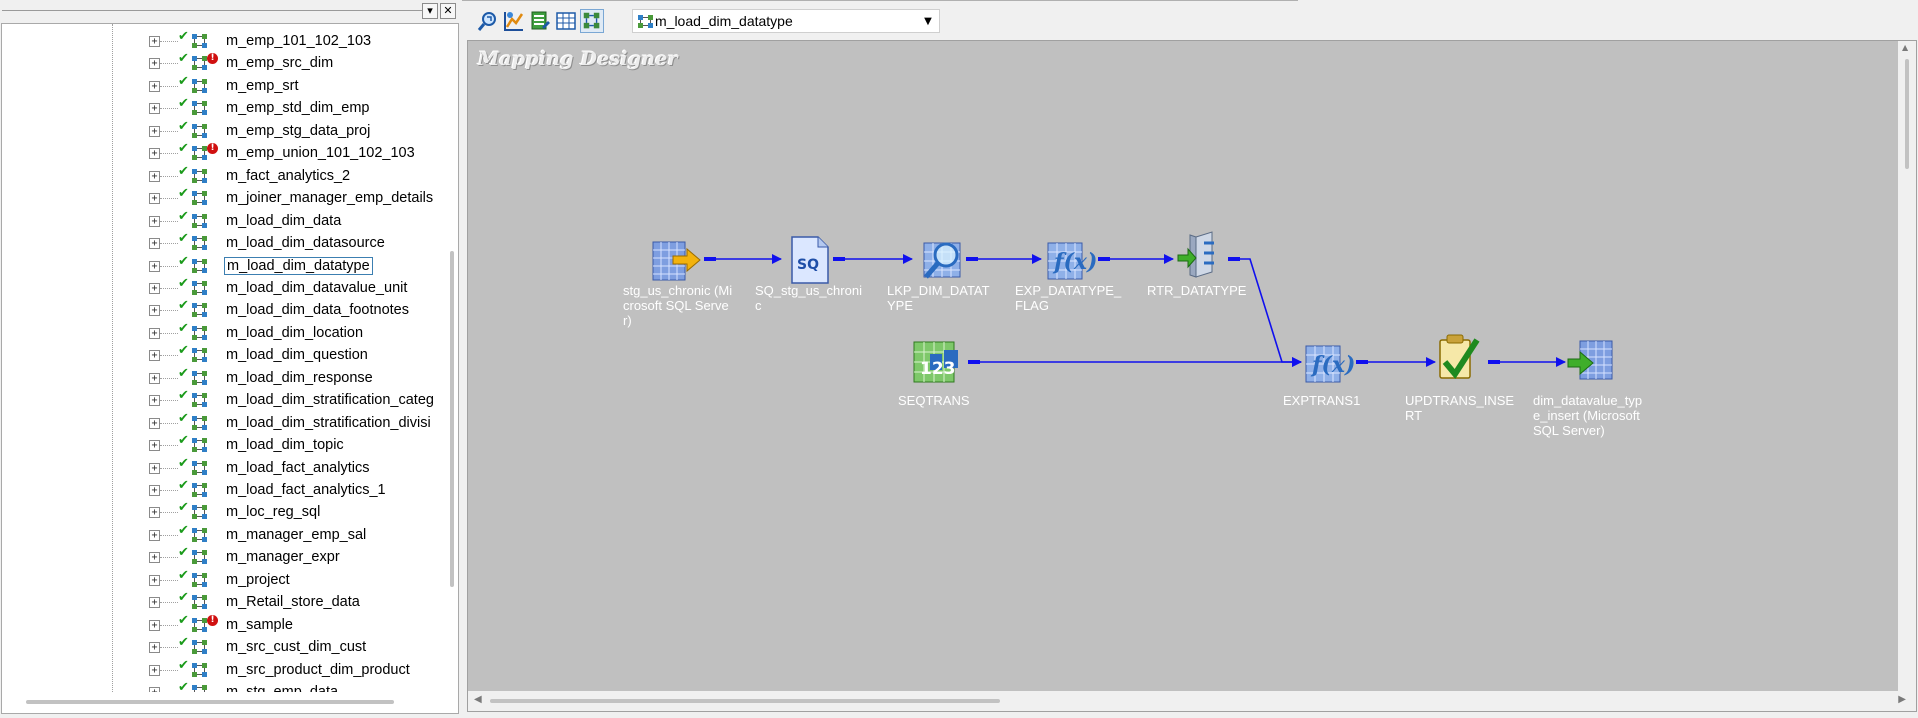 Image resolution: width=1918 pixels, height=718 pixels. I want to click on tree-item: + ✔ m_load_dim_datavalue_unit, so click(222, 287).